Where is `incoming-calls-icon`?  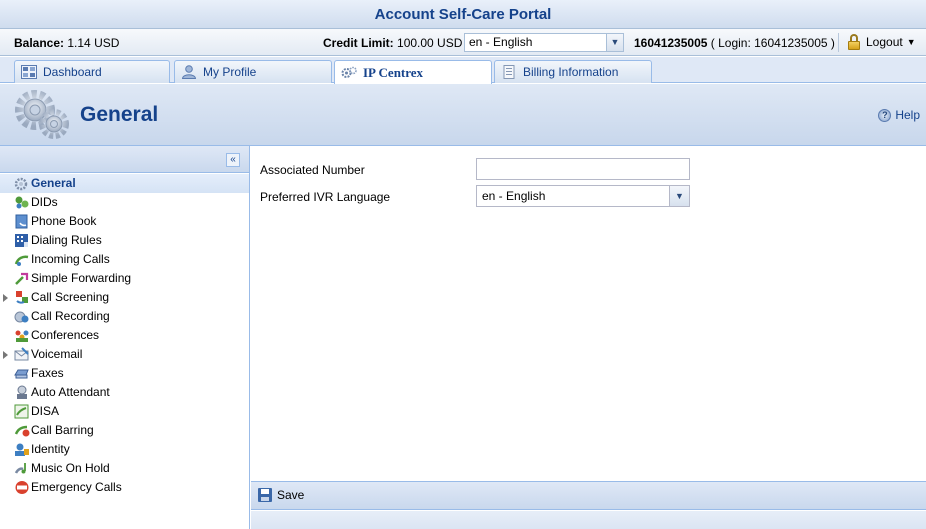 incoming-calls-icon is located at coordinates (21, 260).